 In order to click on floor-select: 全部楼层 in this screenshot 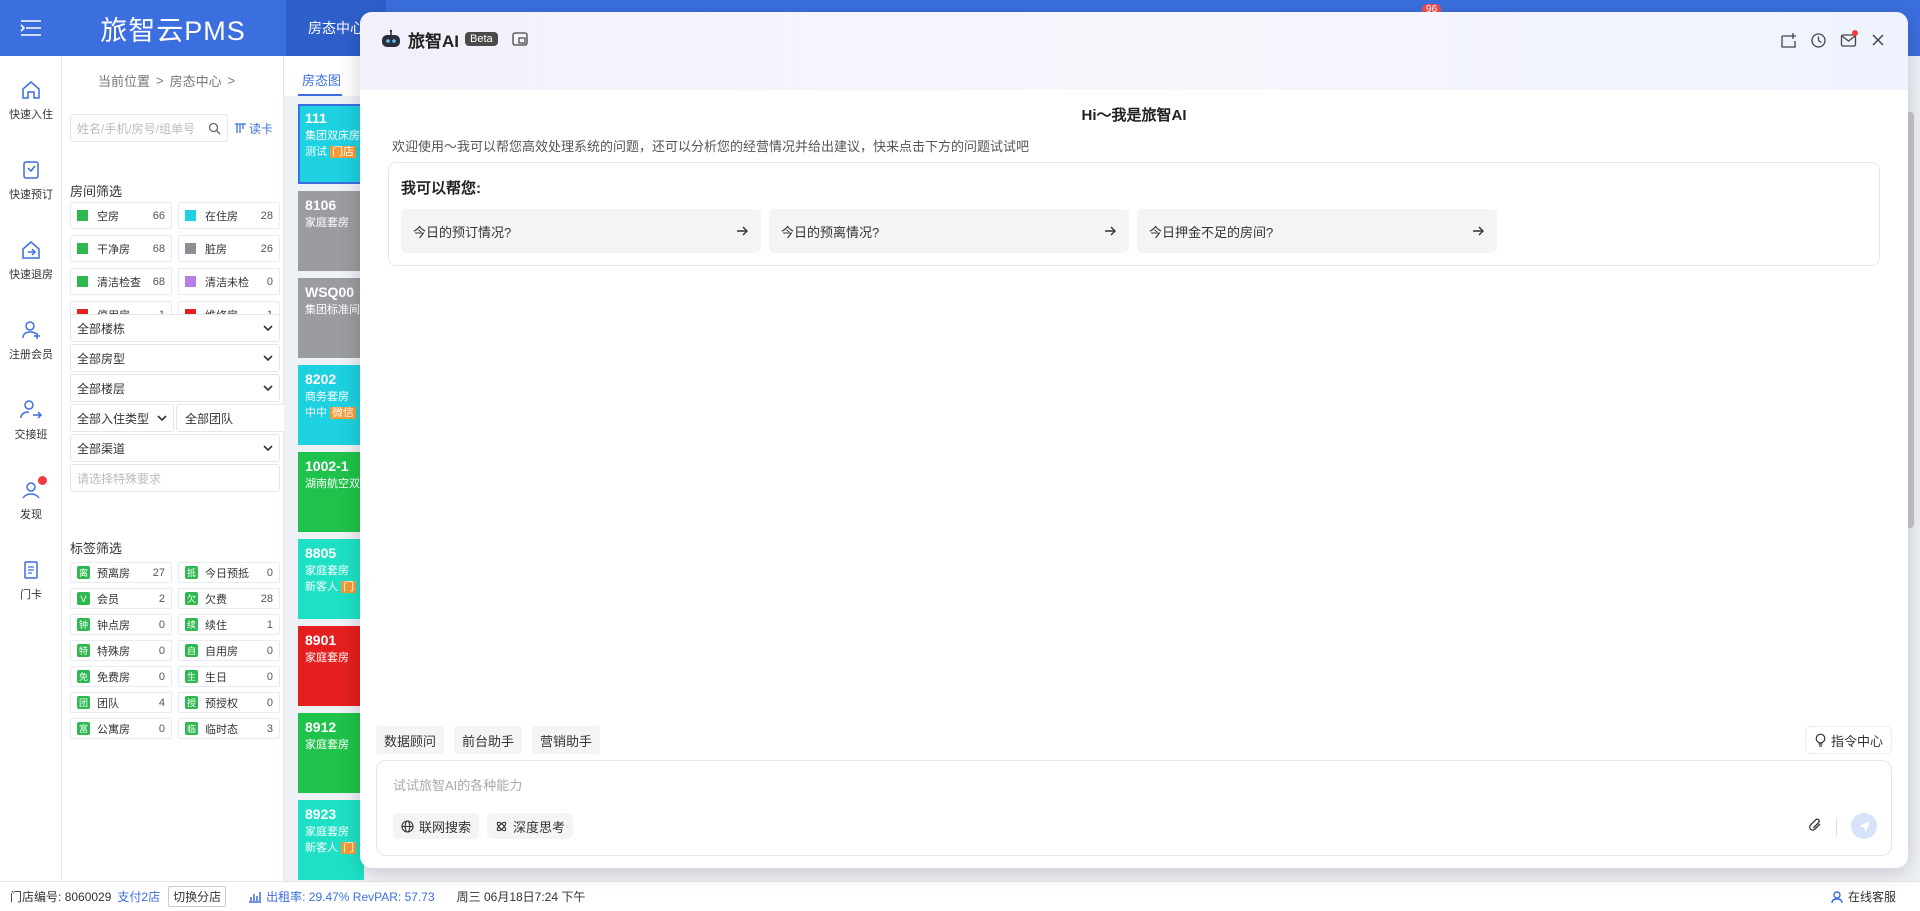, I will do `click(175, 388)`.